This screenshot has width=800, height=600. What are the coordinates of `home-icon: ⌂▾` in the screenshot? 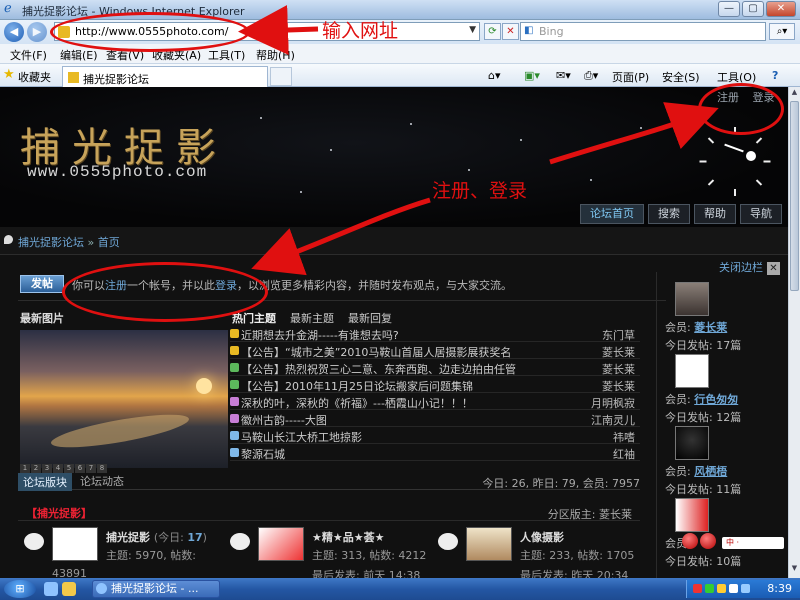 It's located at (494, 75).